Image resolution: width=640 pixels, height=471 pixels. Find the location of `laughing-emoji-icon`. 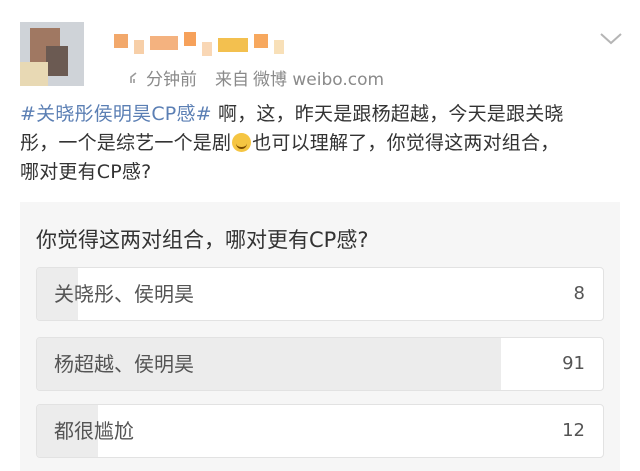

laughing-emoji-icon is located at coordinates (242, 142).